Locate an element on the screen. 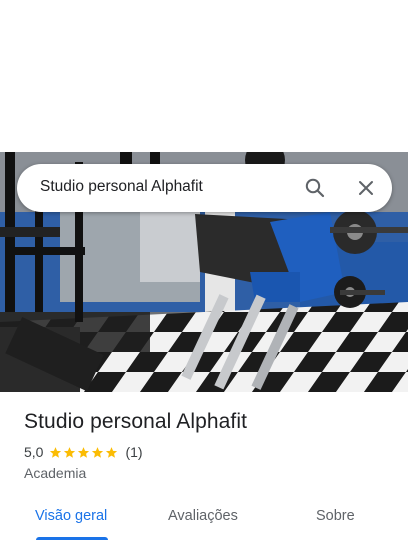 Image resolution: width=408 pixels, height=544 pixels. rating-row: 5,0 (1) is located at coordinates (83, 452).